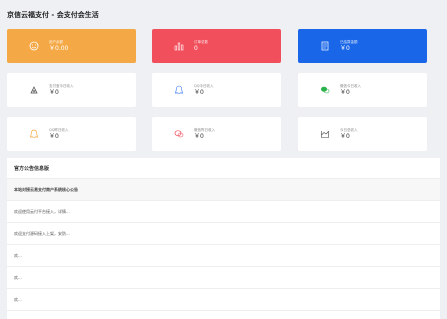 This screenshot has width=447, height=319. I want to click on stat-card-settled: 已结算金额 ￥0, so click(362, 46).